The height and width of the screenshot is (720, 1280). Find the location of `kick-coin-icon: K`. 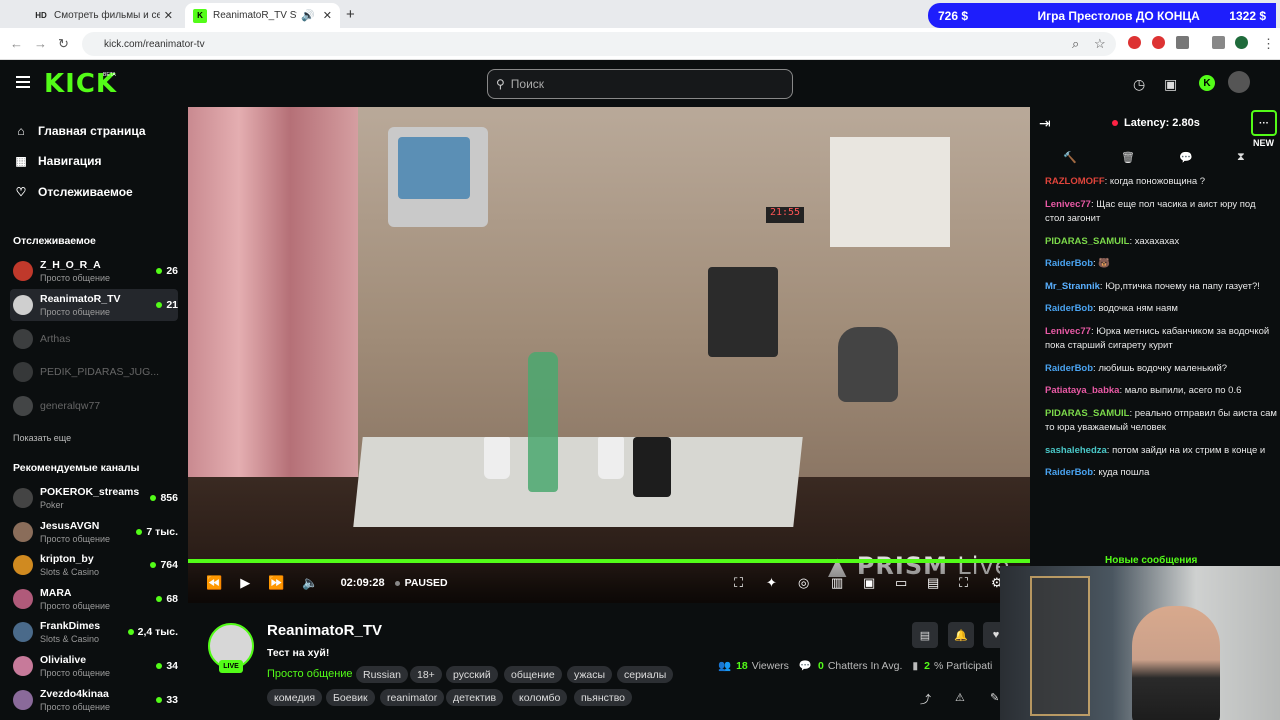

kick-coin-icon: K is located at coordinates (1207, 83).